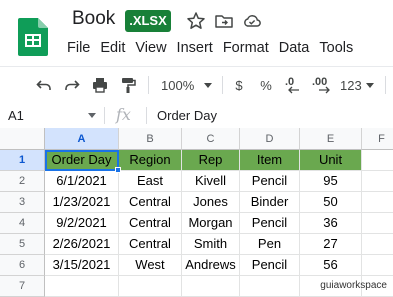 The image size is (393, 297). Describe the element at coordinates (22, 265) in the screenshot. I see `row-header-6: 6` at that location.